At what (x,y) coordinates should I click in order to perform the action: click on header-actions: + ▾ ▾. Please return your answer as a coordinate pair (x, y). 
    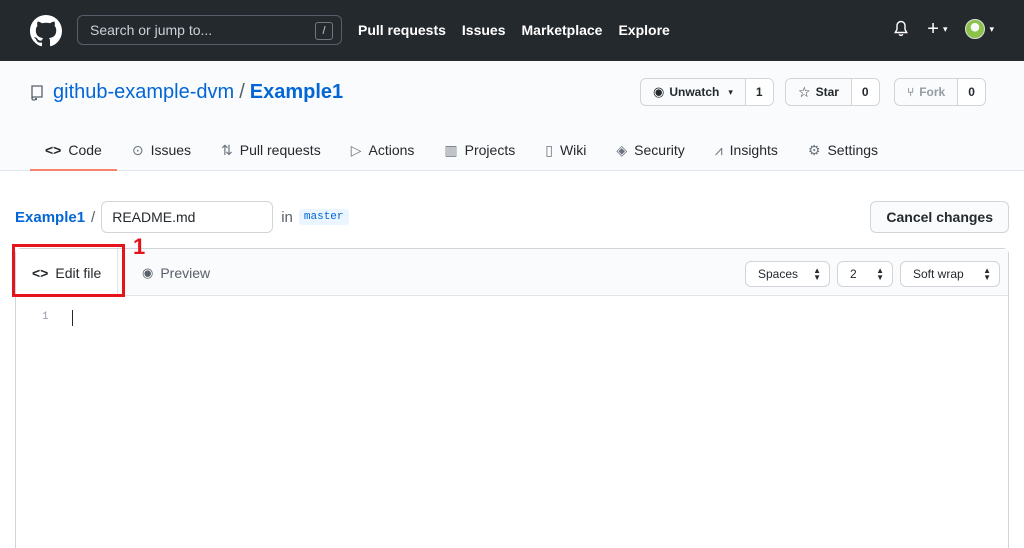
    Looking at the image, I should click on (943, 29).